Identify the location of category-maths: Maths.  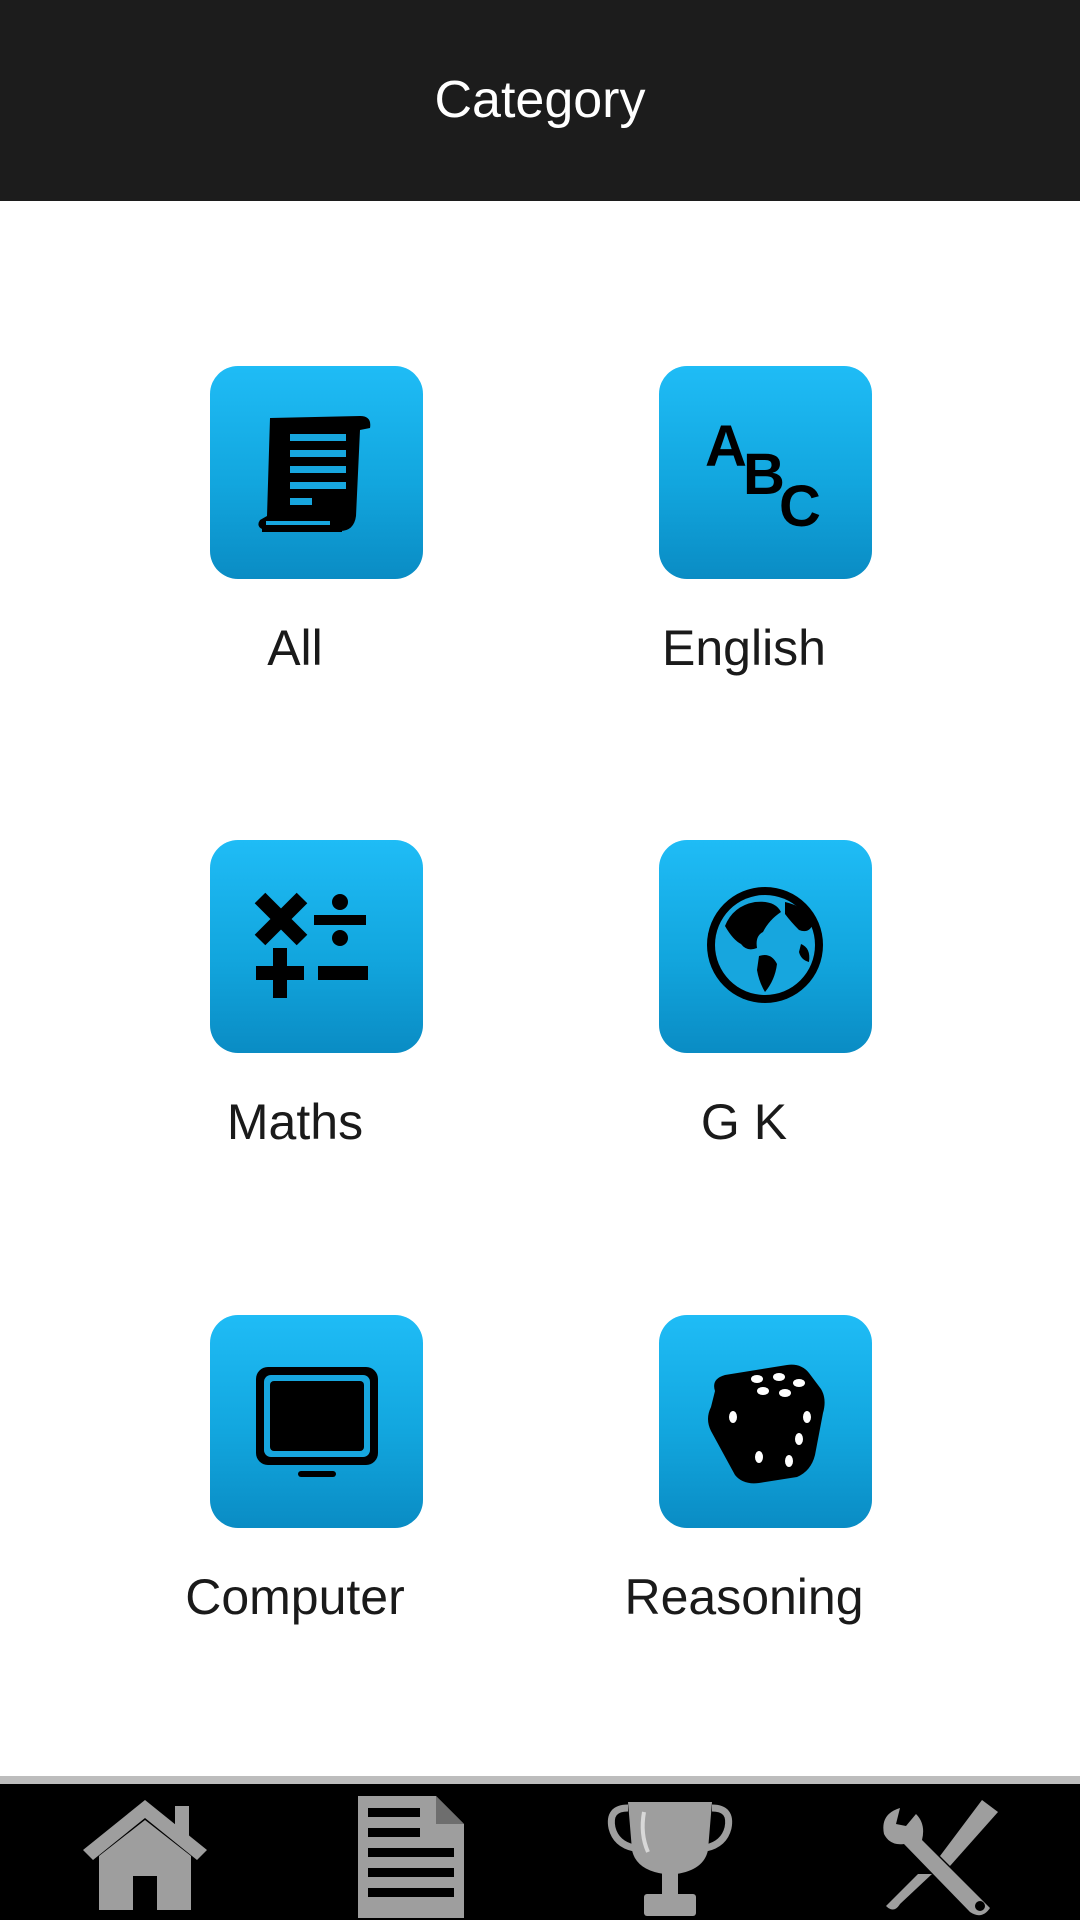
(295, 1000).